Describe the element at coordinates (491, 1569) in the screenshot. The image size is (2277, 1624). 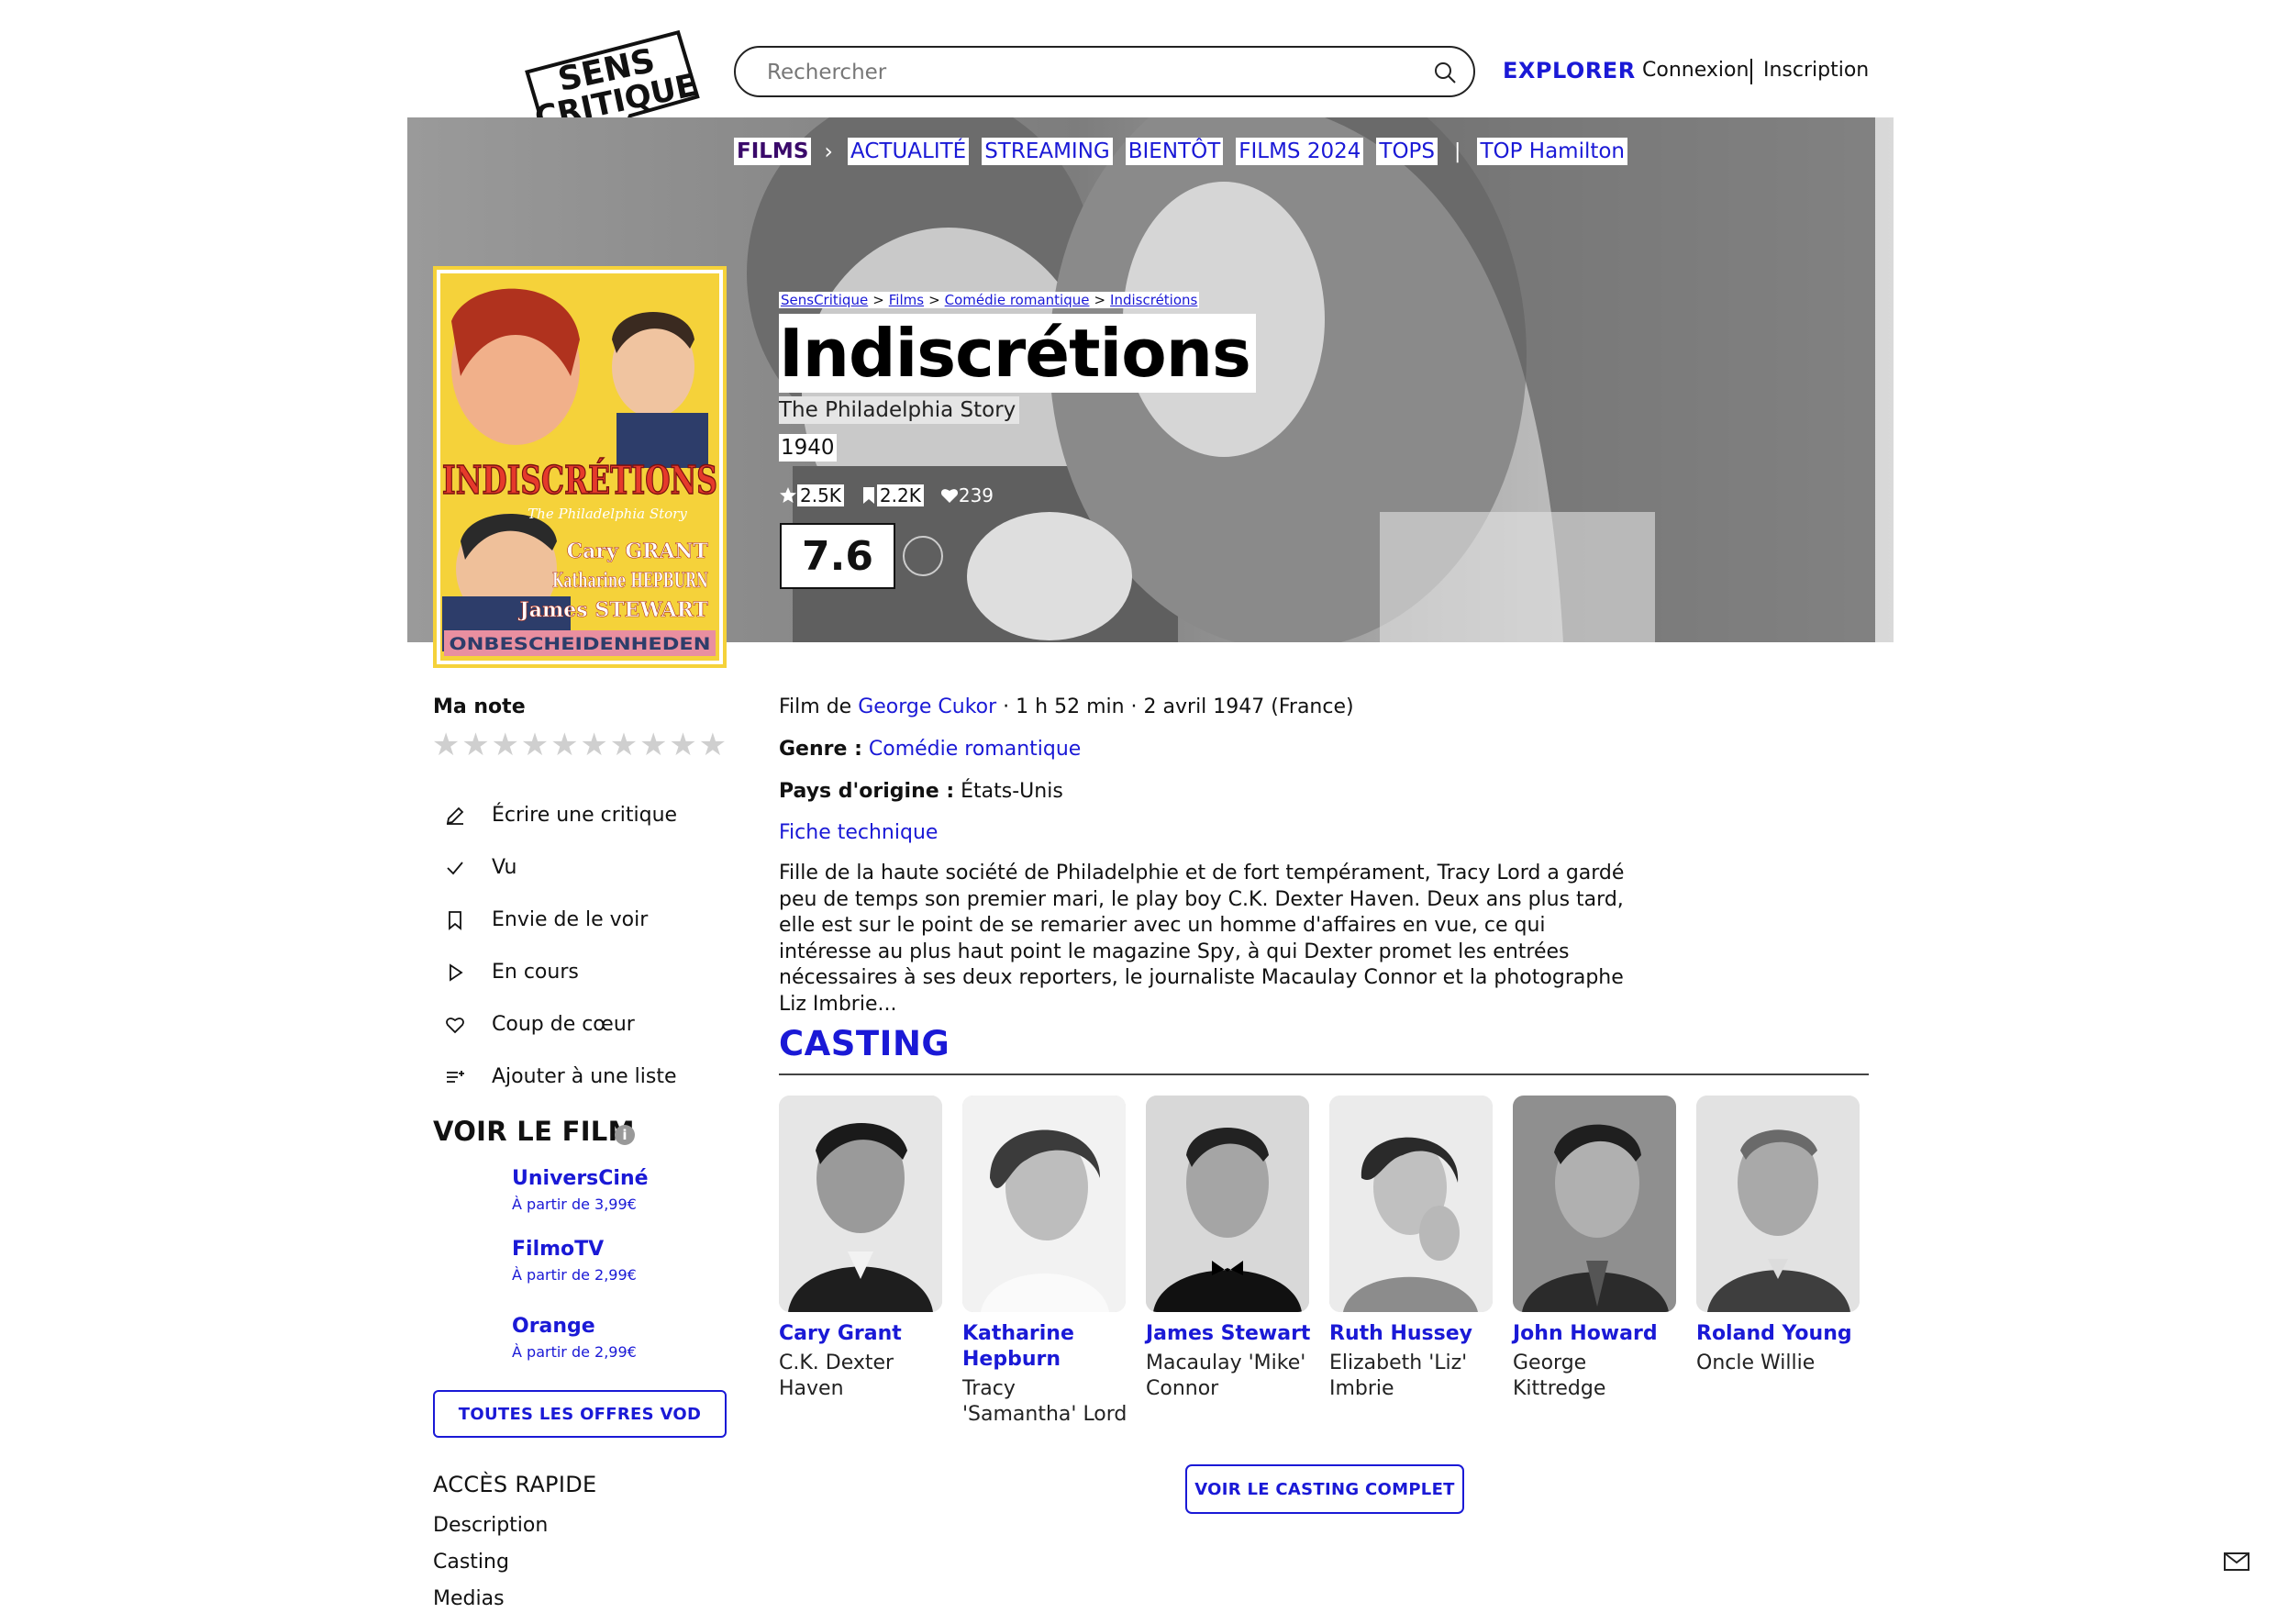
I see `quick-link-casting: Casting` at that location.